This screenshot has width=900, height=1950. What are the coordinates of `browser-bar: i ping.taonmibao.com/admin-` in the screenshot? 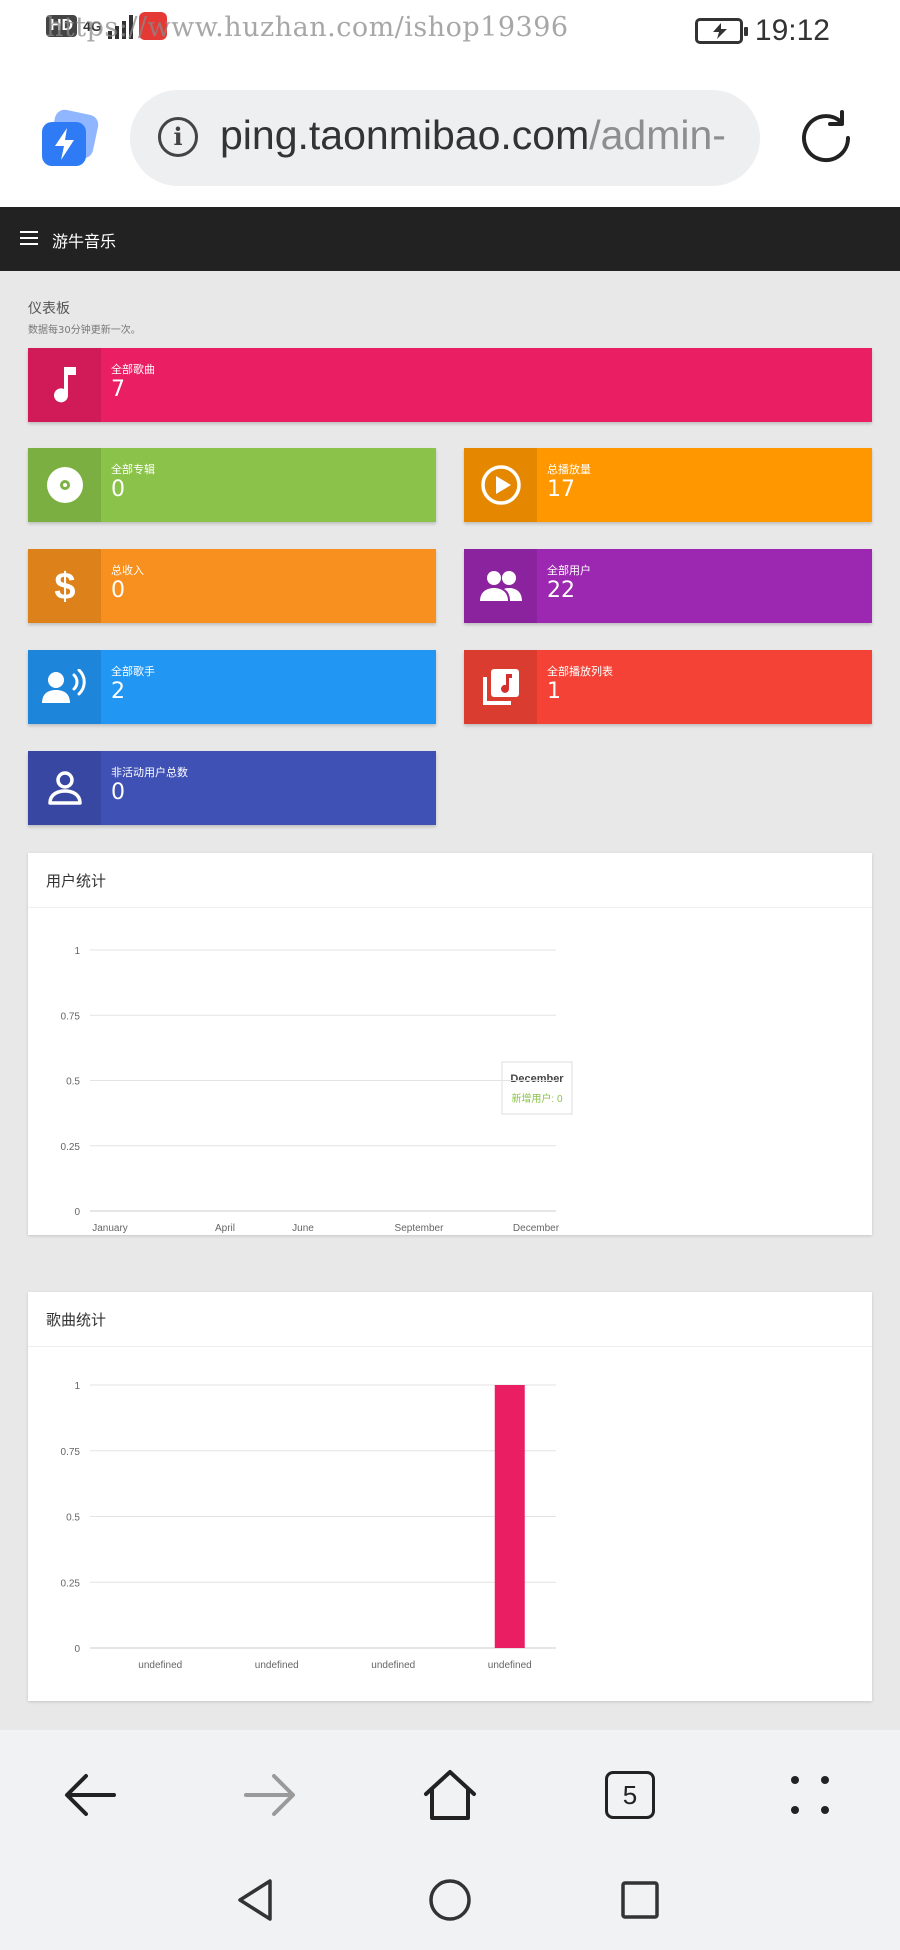 It's located at (450, 138).